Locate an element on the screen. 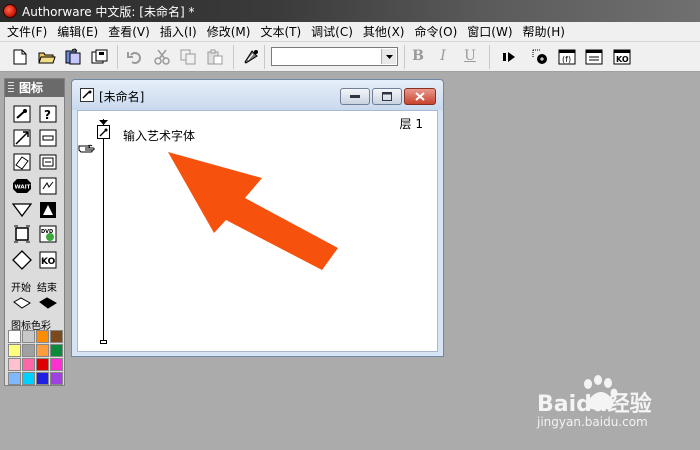 The width and height of the screenshot is (700, 450). baidu-logo-text: Baidu经验 is located at coordinates (594, 404).